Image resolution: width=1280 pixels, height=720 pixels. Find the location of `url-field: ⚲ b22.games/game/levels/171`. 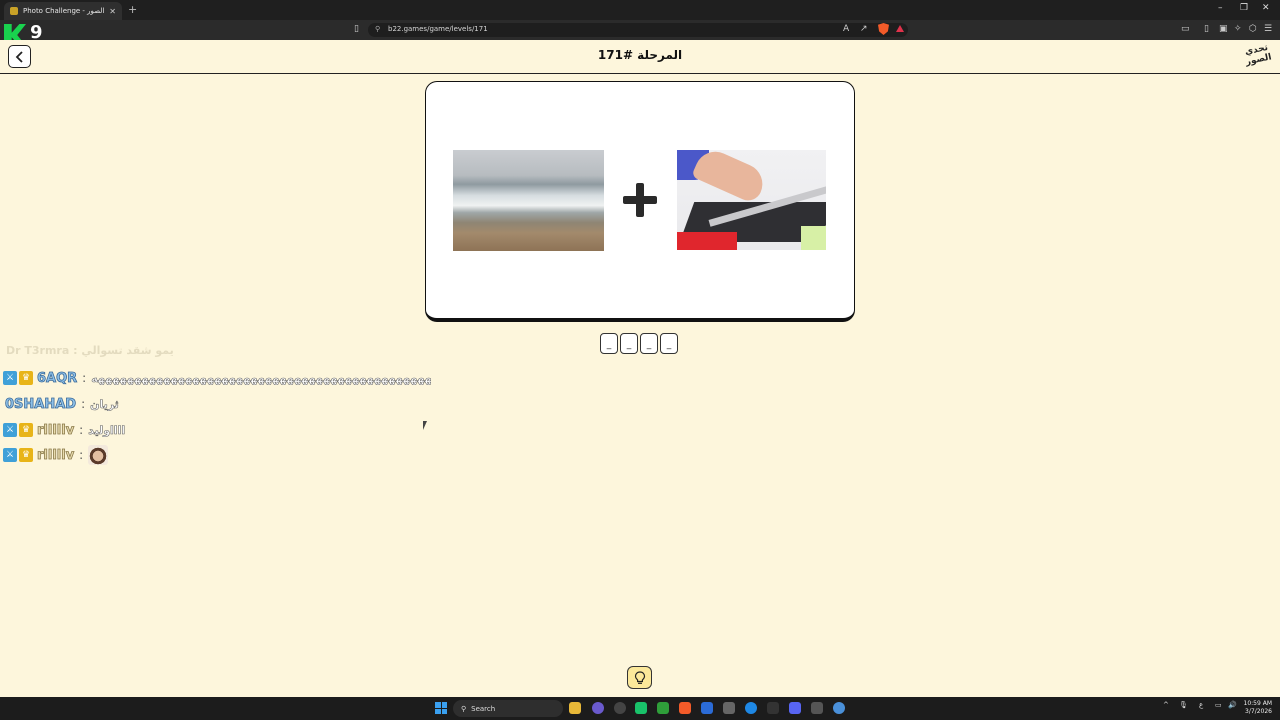

url-field: ⚲ b22.games/game/levels/171 is located at coordinates (638, 30).